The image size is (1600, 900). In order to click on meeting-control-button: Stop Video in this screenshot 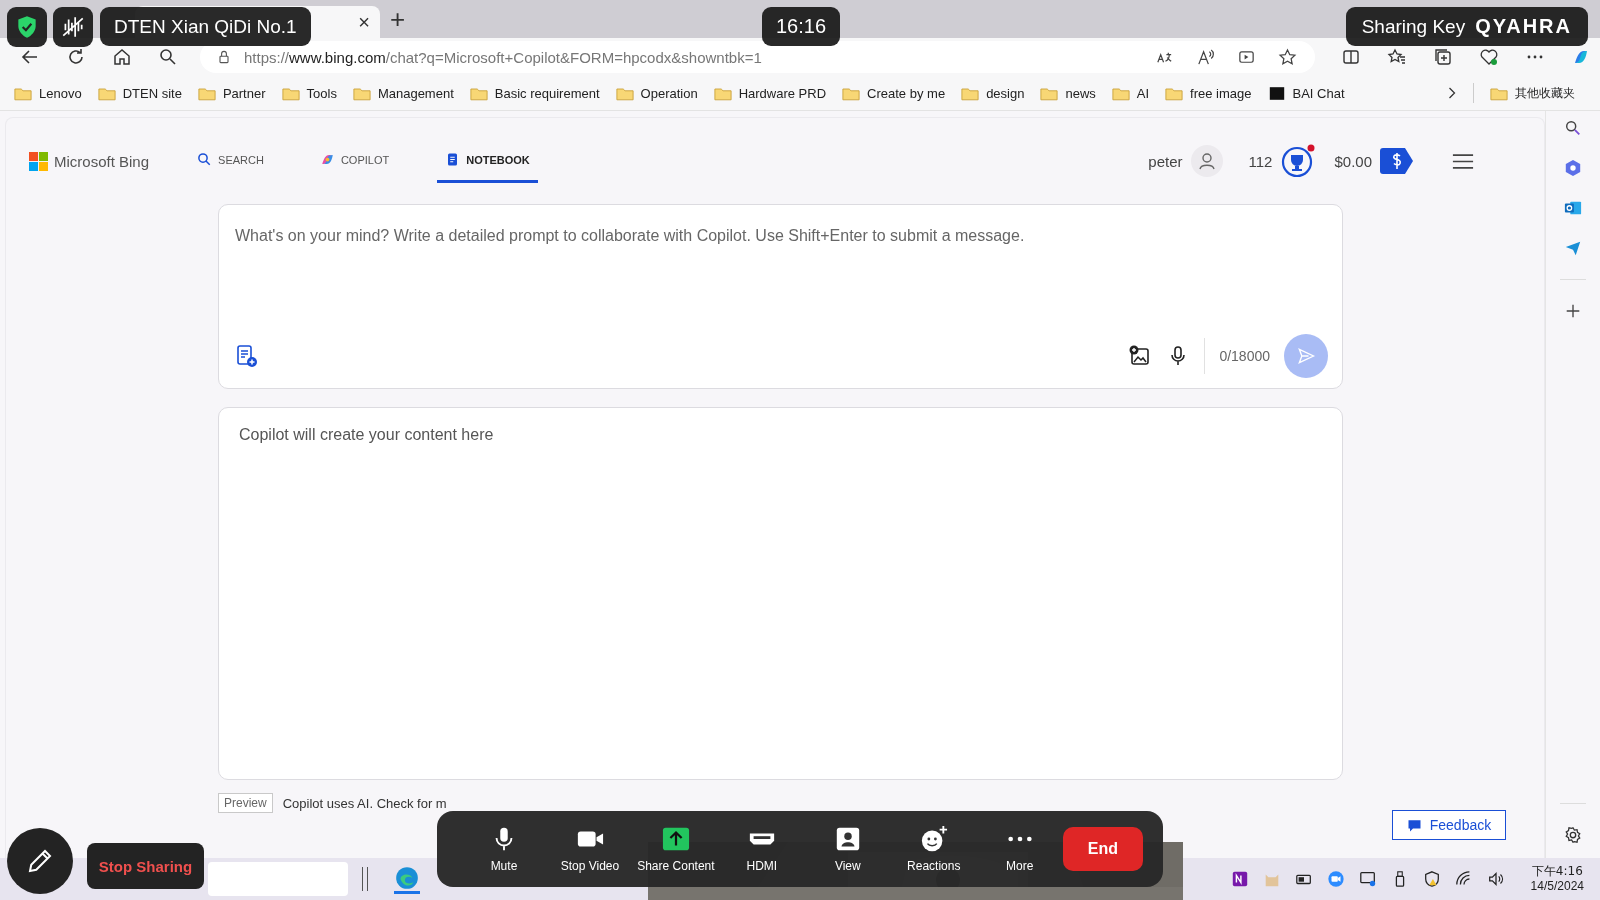, I will do `click(589, 849)`.